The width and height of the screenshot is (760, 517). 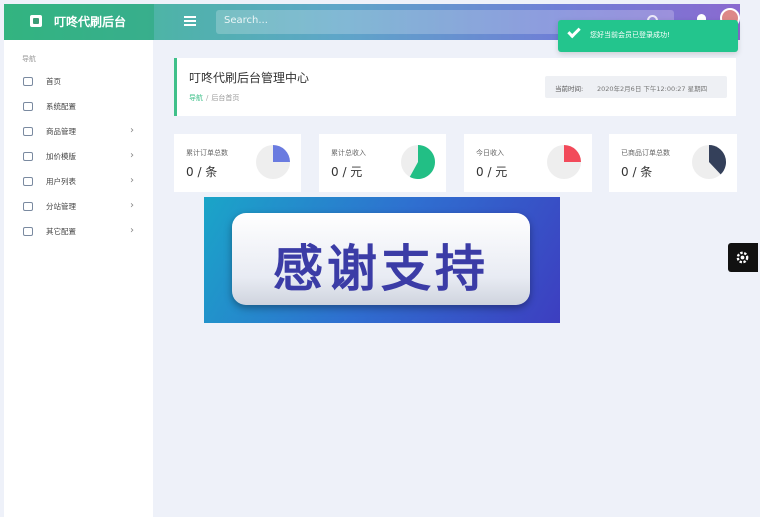 I want to click on banner-text: 感谢支持, so click(x=381, y=269).